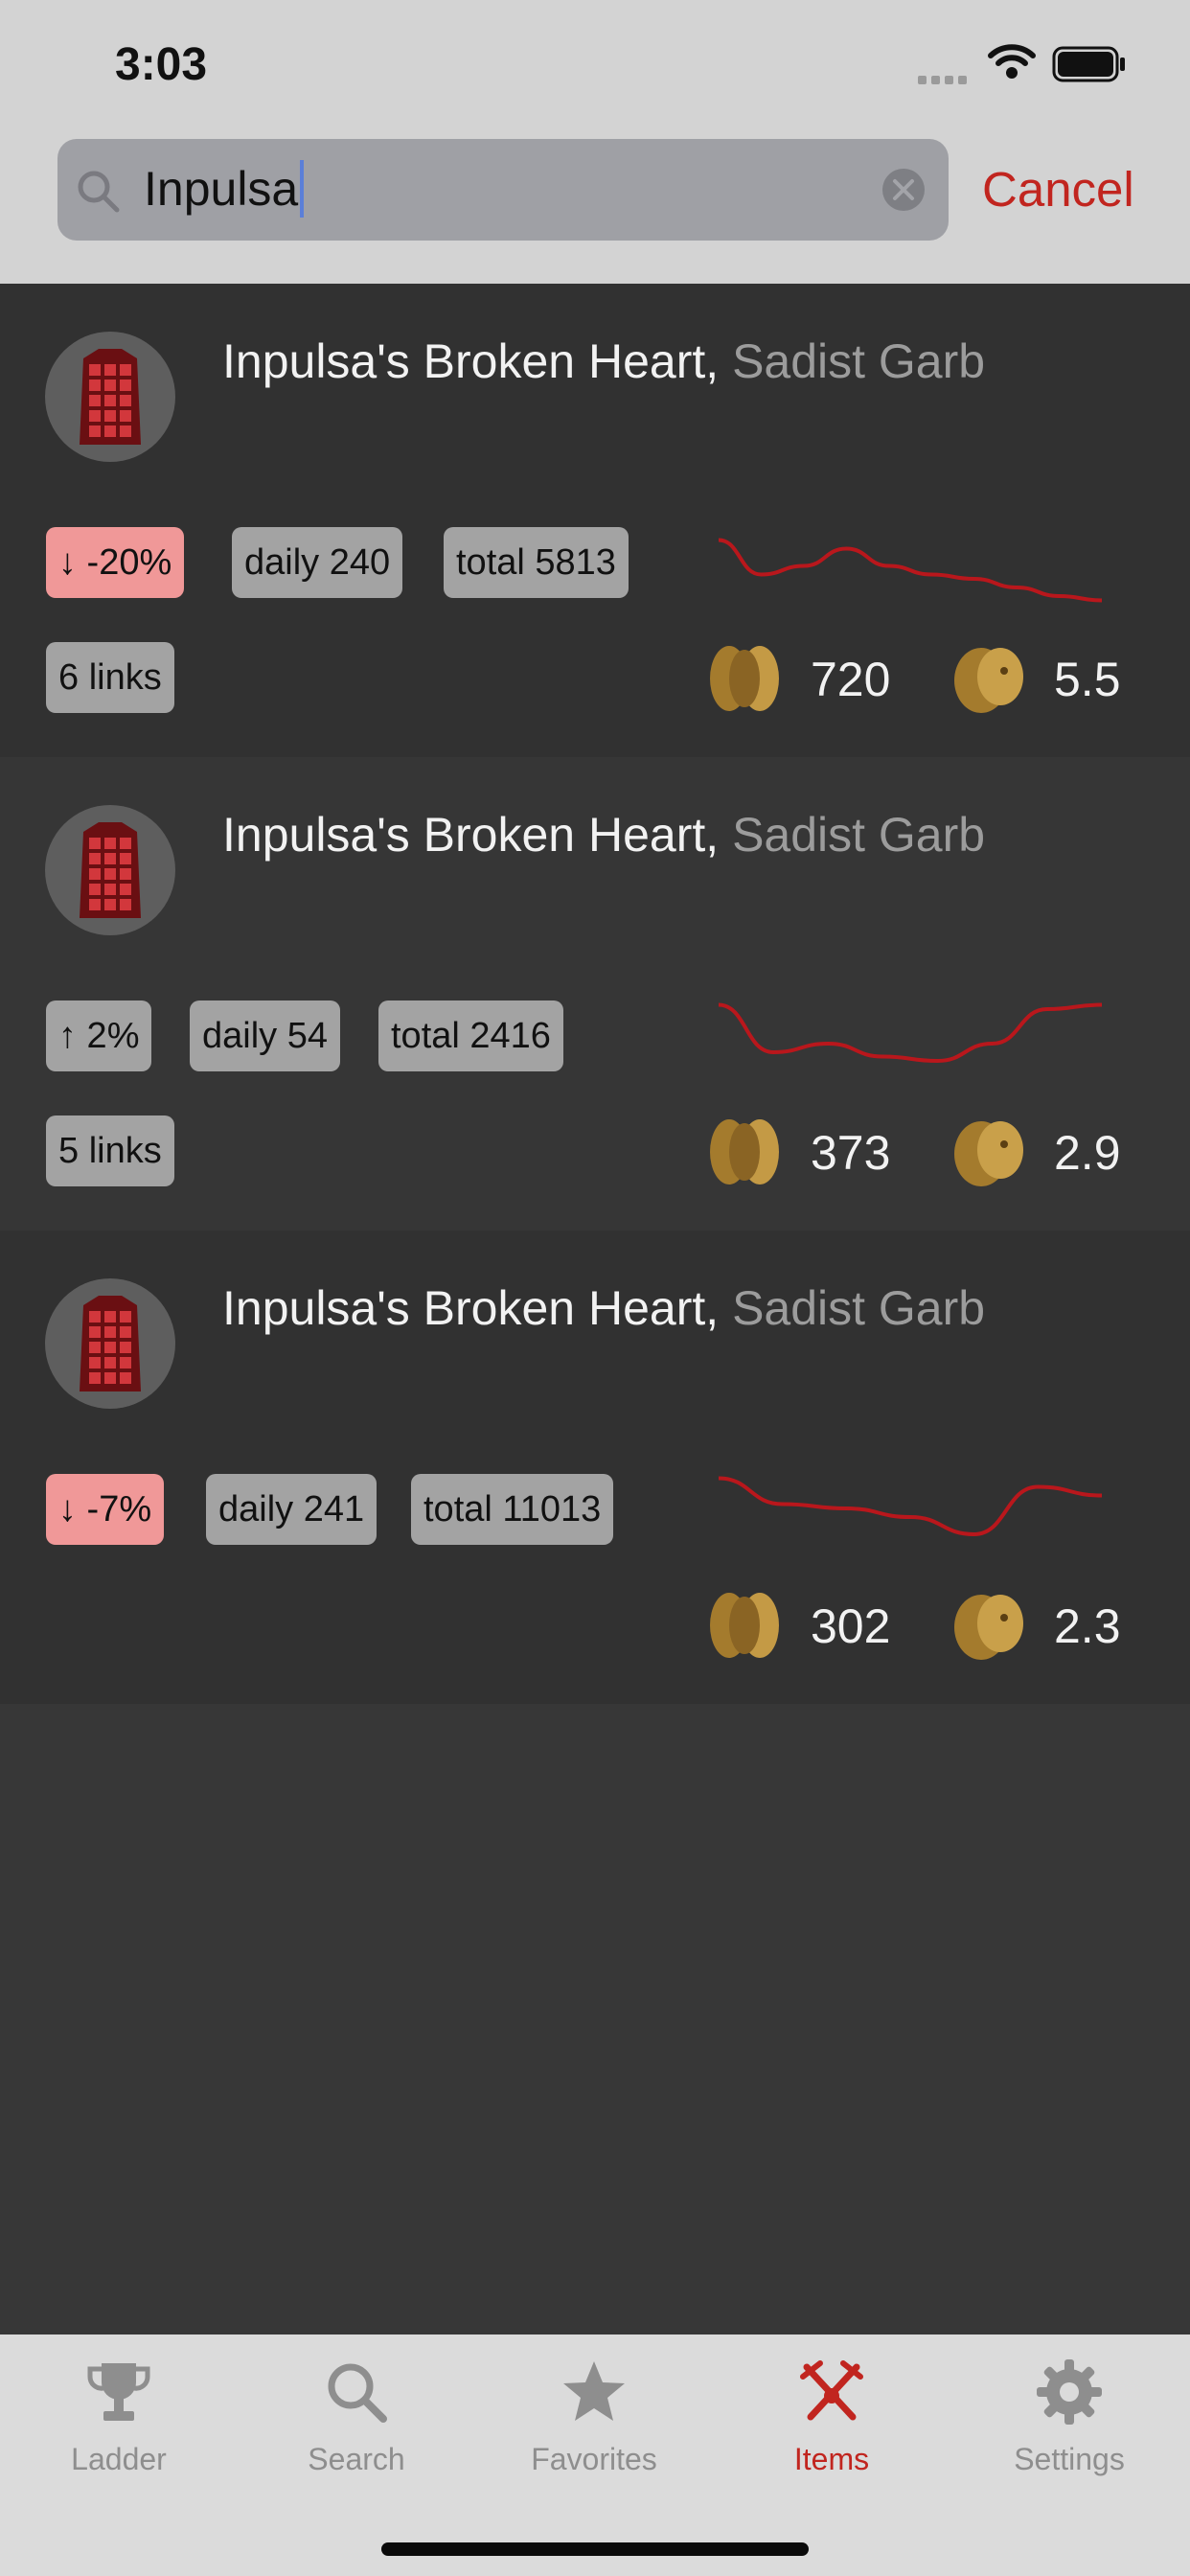  What do you see at coordinates (357, 2459) in the screenshot?
I see `tab-label: Search` at bounding box center [357, 2459].